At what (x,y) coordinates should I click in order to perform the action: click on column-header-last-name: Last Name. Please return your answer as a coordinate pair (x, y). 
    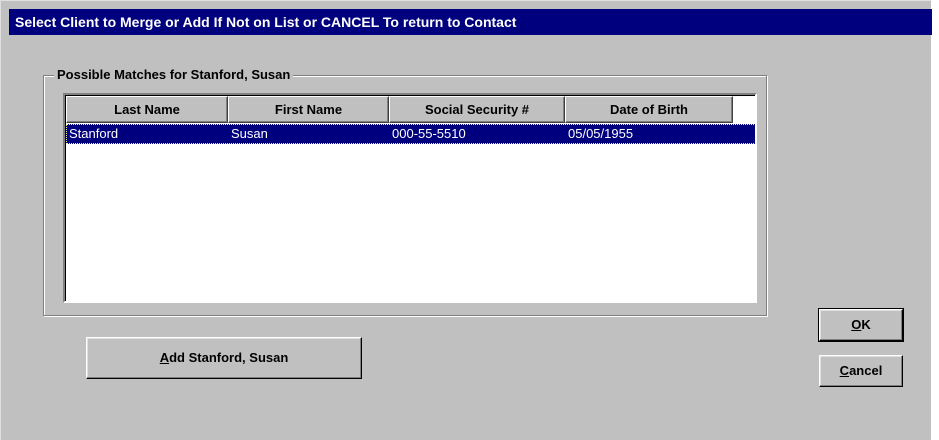
    Looking at the image, I should click on (147, 109).